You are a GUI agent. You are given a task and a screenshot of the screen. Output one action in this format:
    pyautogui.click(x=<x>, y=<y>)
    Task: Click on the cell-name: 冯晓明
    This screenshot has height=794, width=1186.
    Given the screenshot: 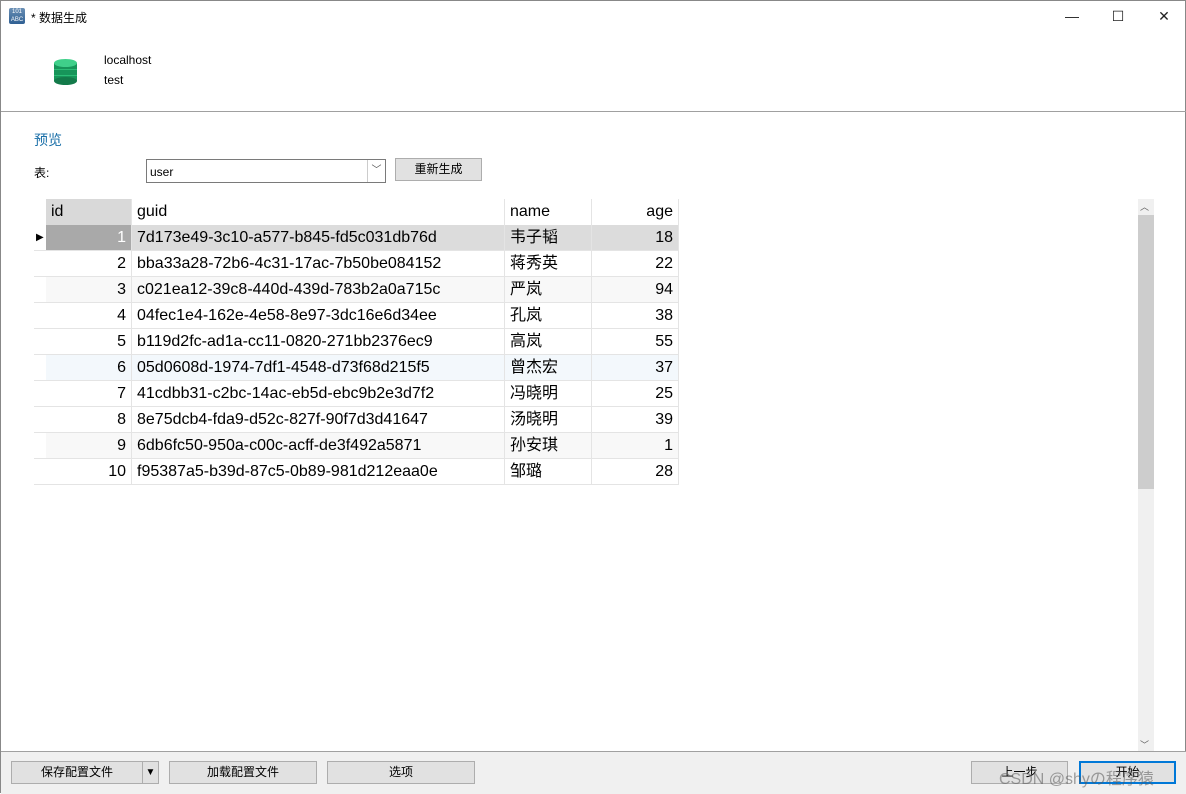 What is the action you would take?
    pyautogui.click(x=548, y=394)
    